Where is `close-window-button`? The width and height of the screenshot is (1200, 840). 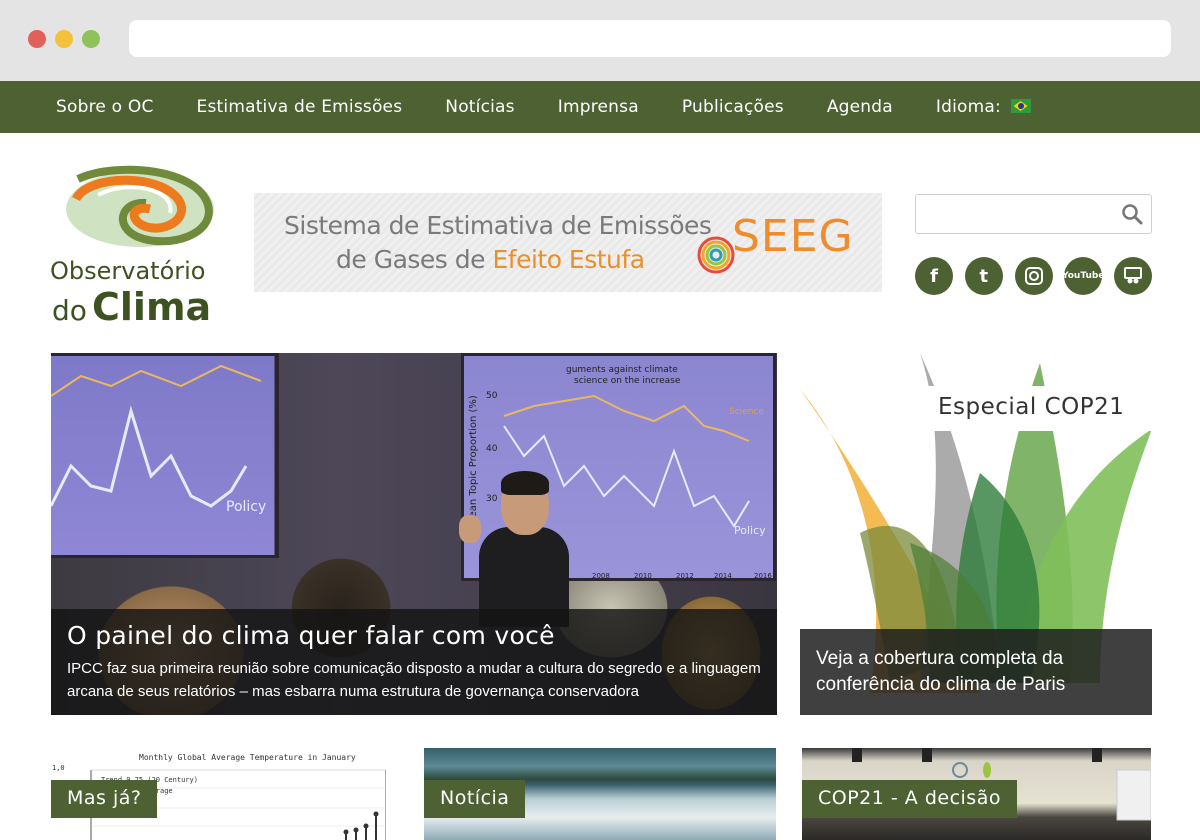
close-window-button is located at coordinates (37, 39).